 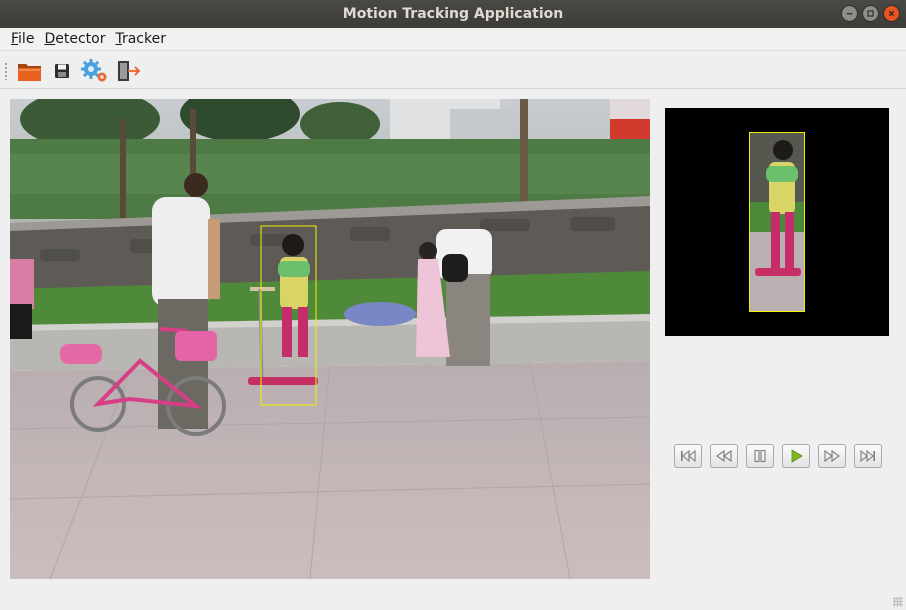 I want to click on exit-button, so click(x=128, y=71).